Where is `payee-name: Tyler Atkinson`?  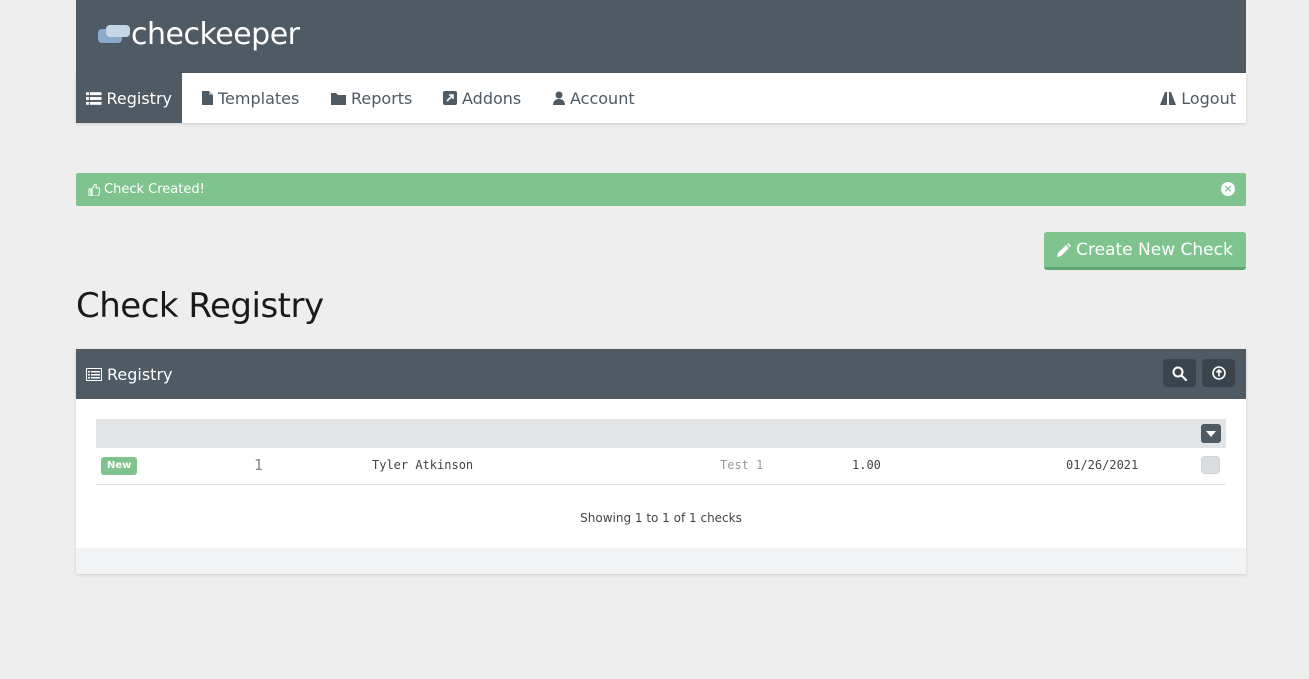 payee-name: Tyler Atkinson is located at coordinates (423, 465).